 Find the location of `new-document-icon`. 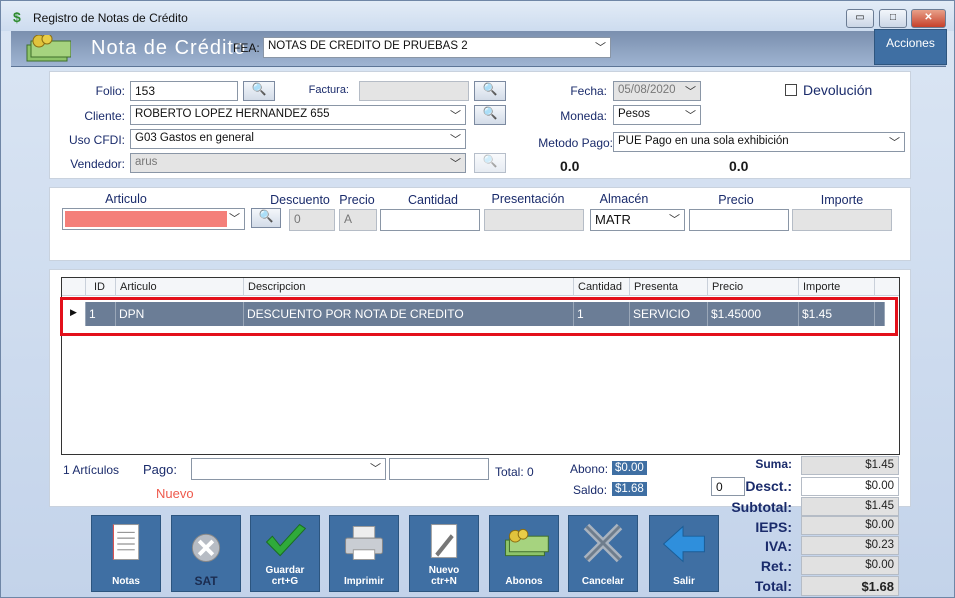

new-document-icon is located at coordinates (444, 541).